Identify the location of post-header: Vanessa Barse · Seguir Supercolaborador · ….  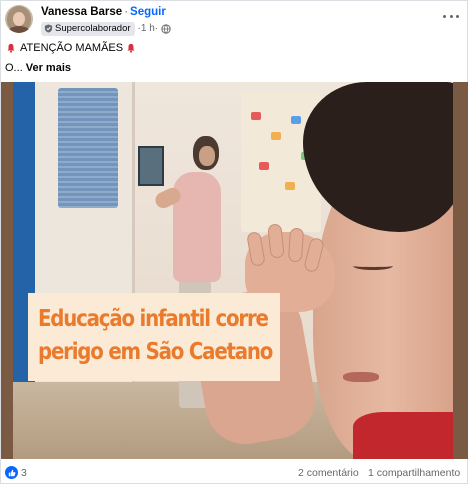
(235, 20).